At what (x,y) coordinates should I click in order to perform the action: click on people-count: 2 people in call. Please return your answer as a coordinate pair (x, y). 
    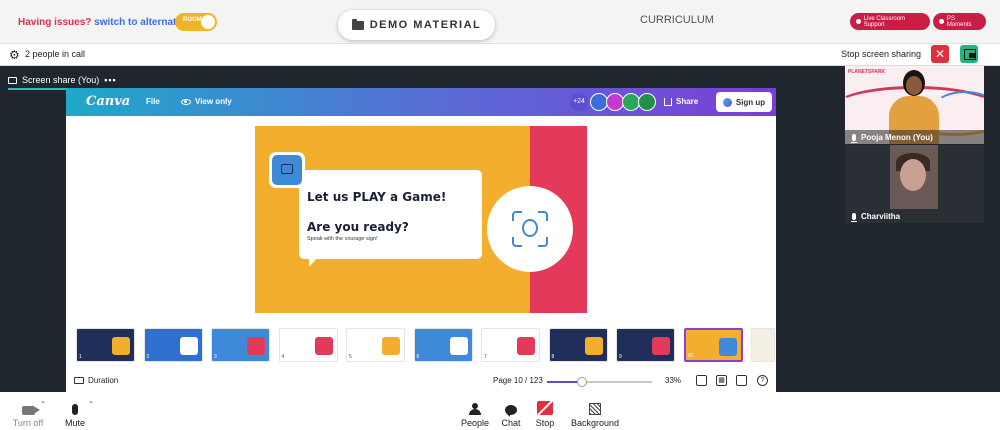
    Looking at the image, I should click on (55, 54).